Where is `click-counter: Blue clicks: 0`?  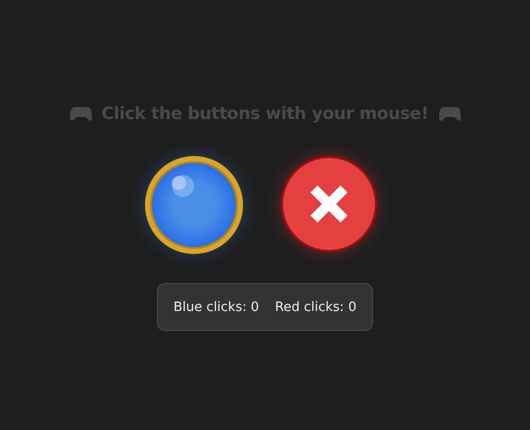
click-counter: Blue clicks: 0 is located at coordinates (217, 307).